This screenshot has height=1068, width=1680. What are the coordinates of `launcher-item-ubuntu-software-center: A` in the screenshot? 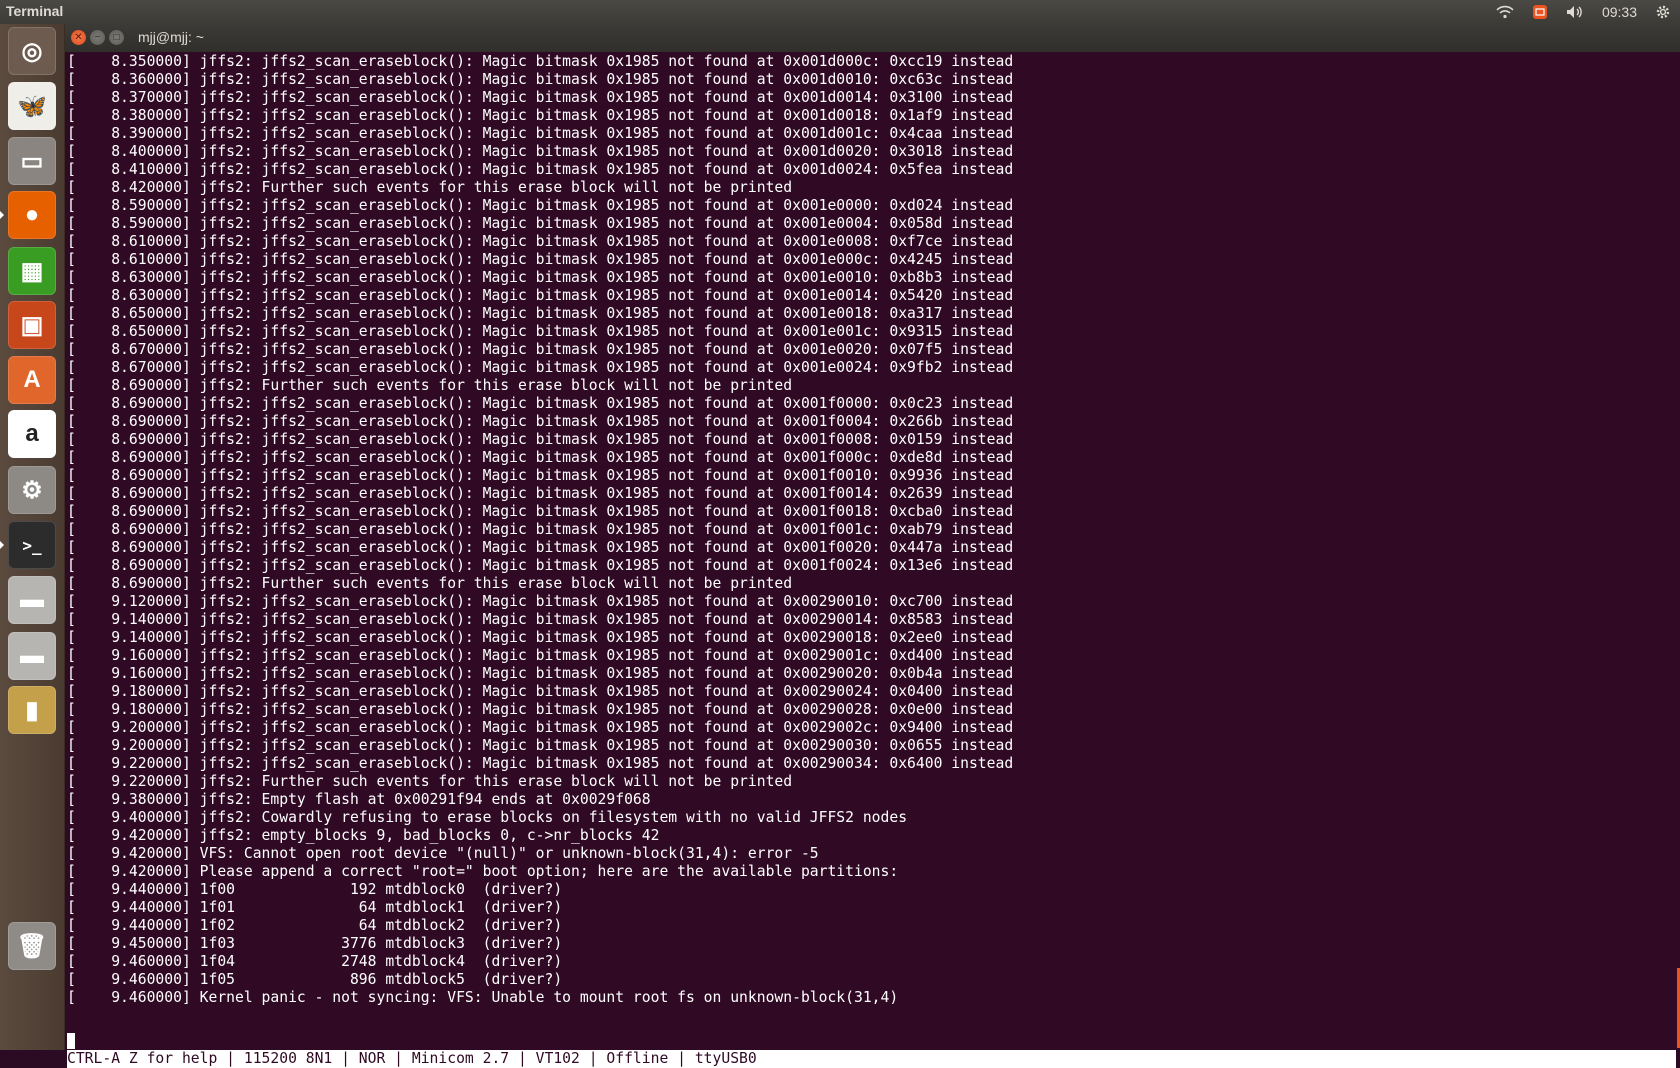 It's located at (32, 380).